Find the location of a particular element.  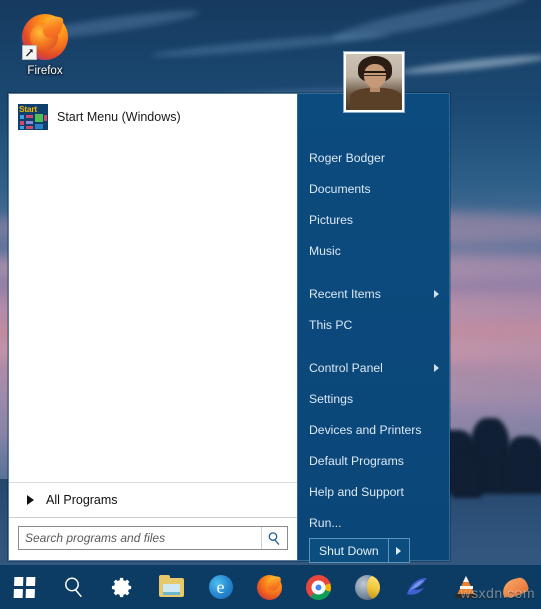

blue-swoosh-icon is located at coordinates (417, 586).